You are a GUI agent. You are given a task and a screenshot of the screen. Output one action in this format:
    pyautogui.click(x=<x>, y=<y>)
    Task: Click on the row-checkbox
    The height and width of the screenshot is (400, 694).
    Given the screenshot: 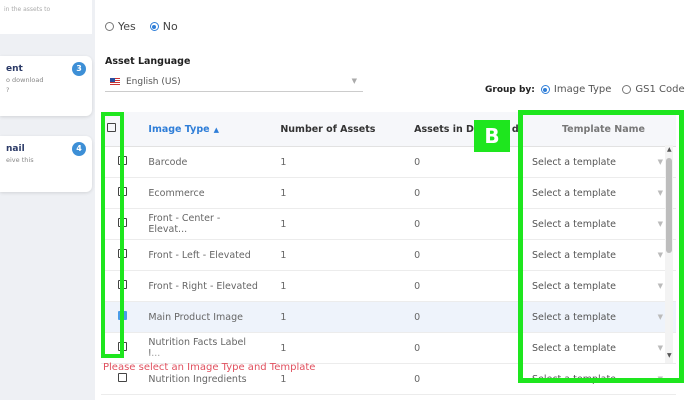 What is the action you would take?
    pyautogui.click(x=122, y=377)
    